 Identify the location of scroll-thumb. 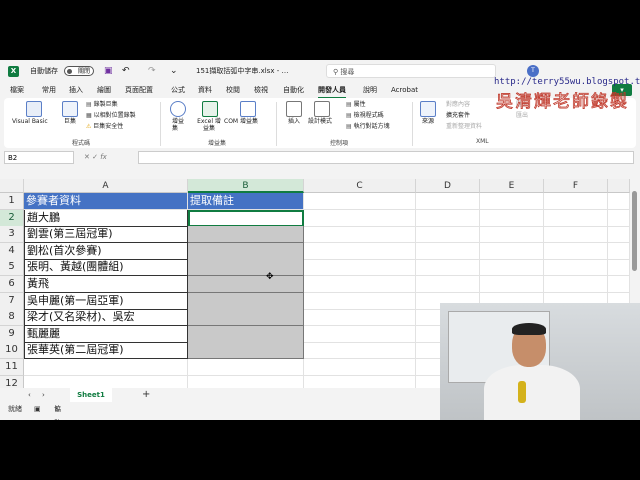
(634, 231).